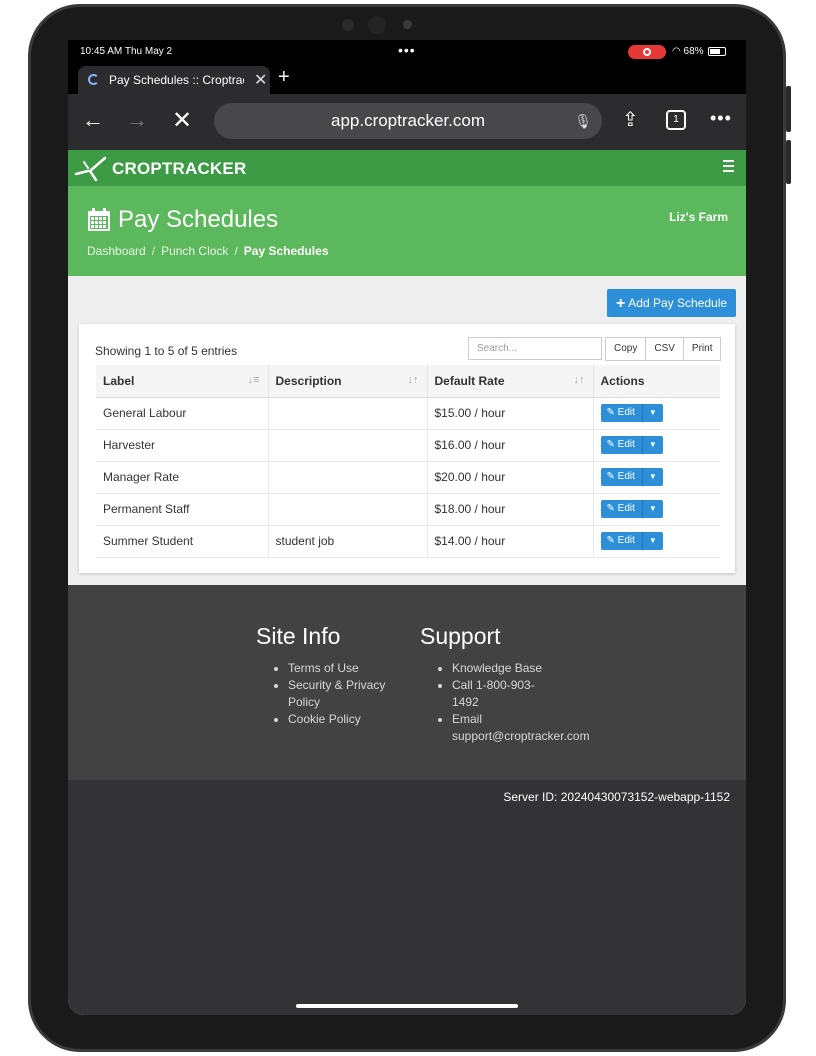 The height and width of the screenshot is (1056, 816). What do you see at coordinates (510, 381) in the screenshot?
I see `column-header-default-rate: Default Rate ↓↑` at bounding box center [510, 381].